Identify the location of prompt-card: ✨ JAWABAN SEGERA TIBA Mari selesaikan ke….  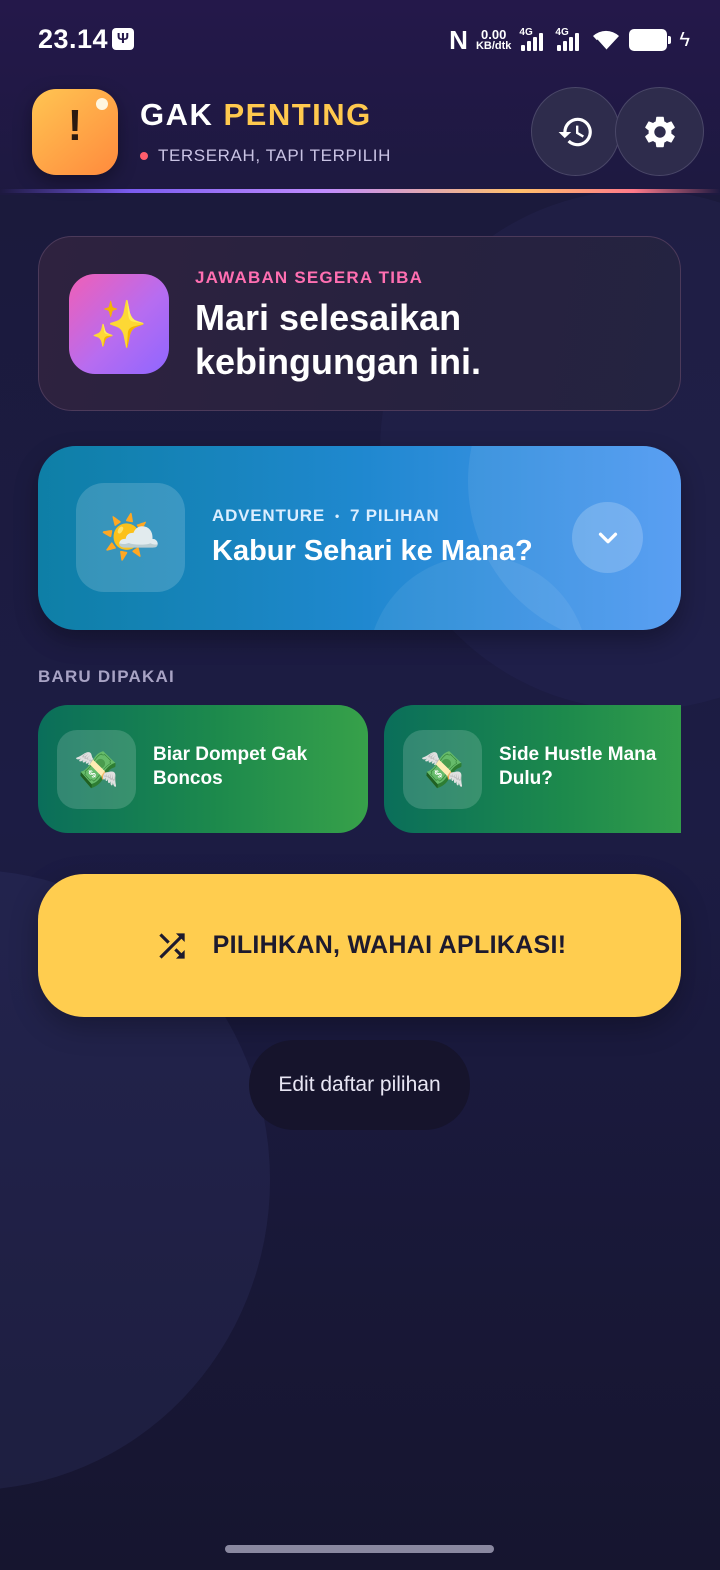
(359, 323).